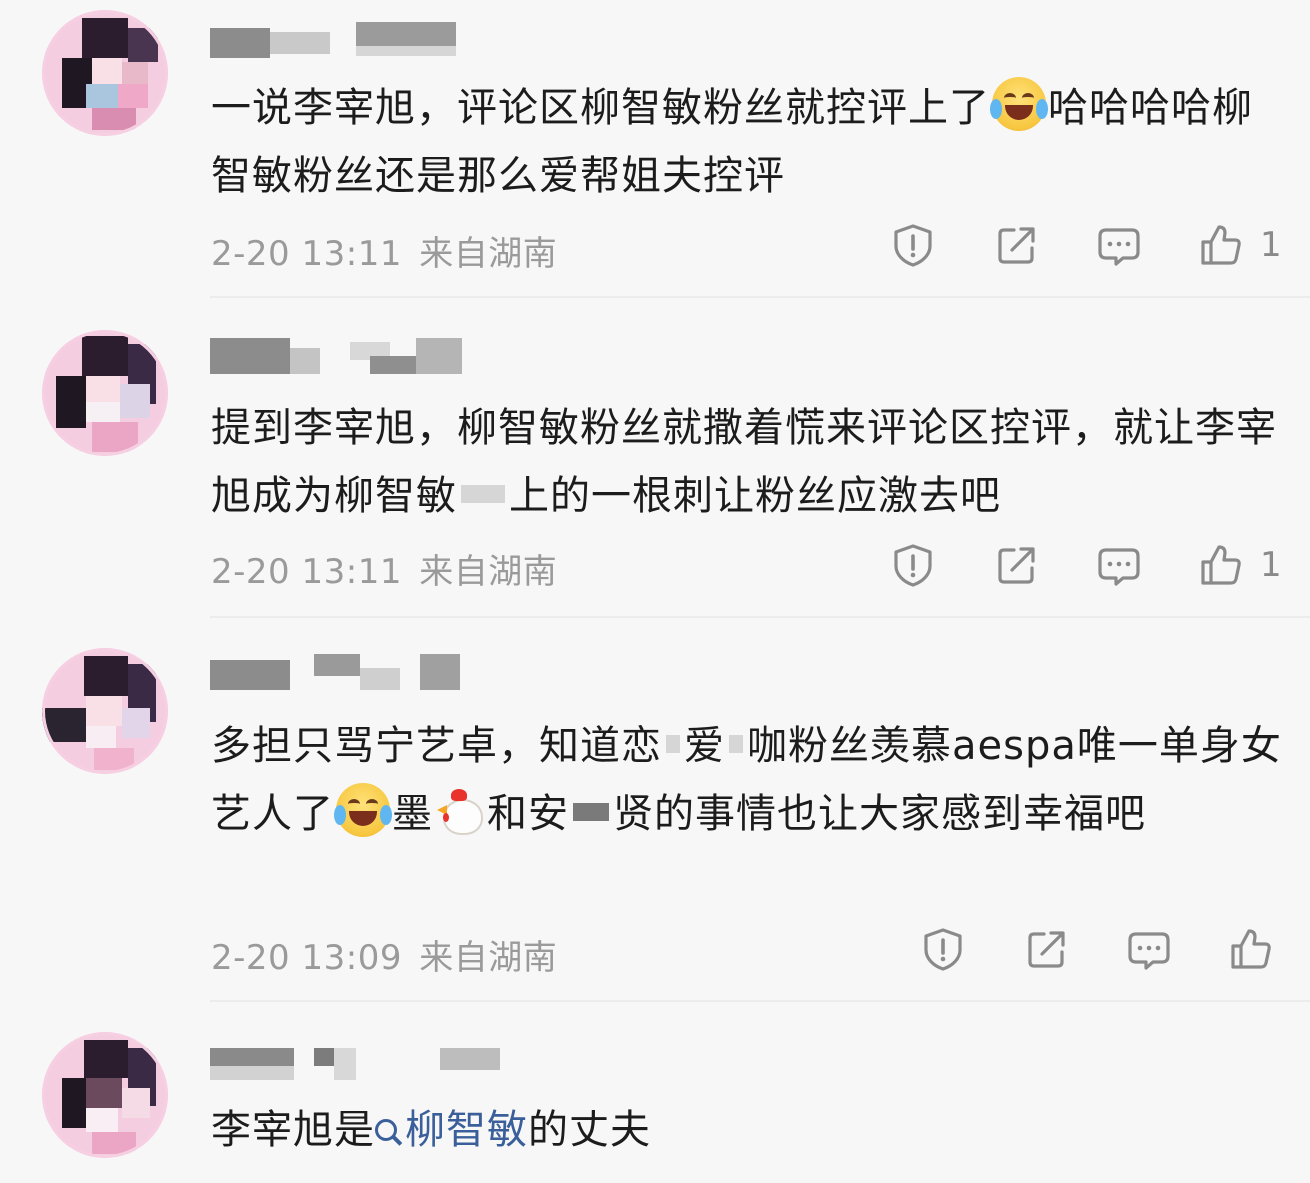  I want to click on comment-text-part: 和安, so click(528, 814).